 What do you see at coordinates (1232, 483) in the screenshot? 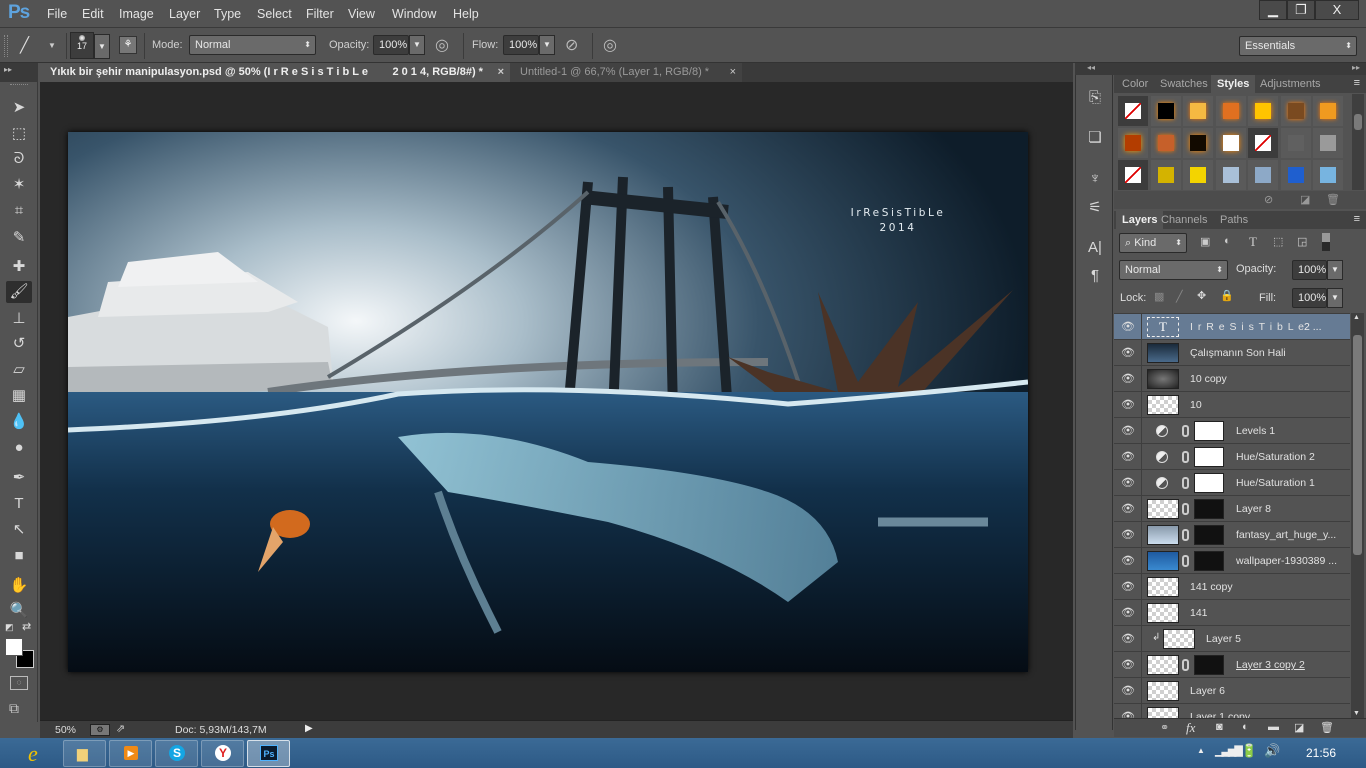
I see `layer-row: 👁 Hue/Saturation 1` at bounding box center [1232, 483].